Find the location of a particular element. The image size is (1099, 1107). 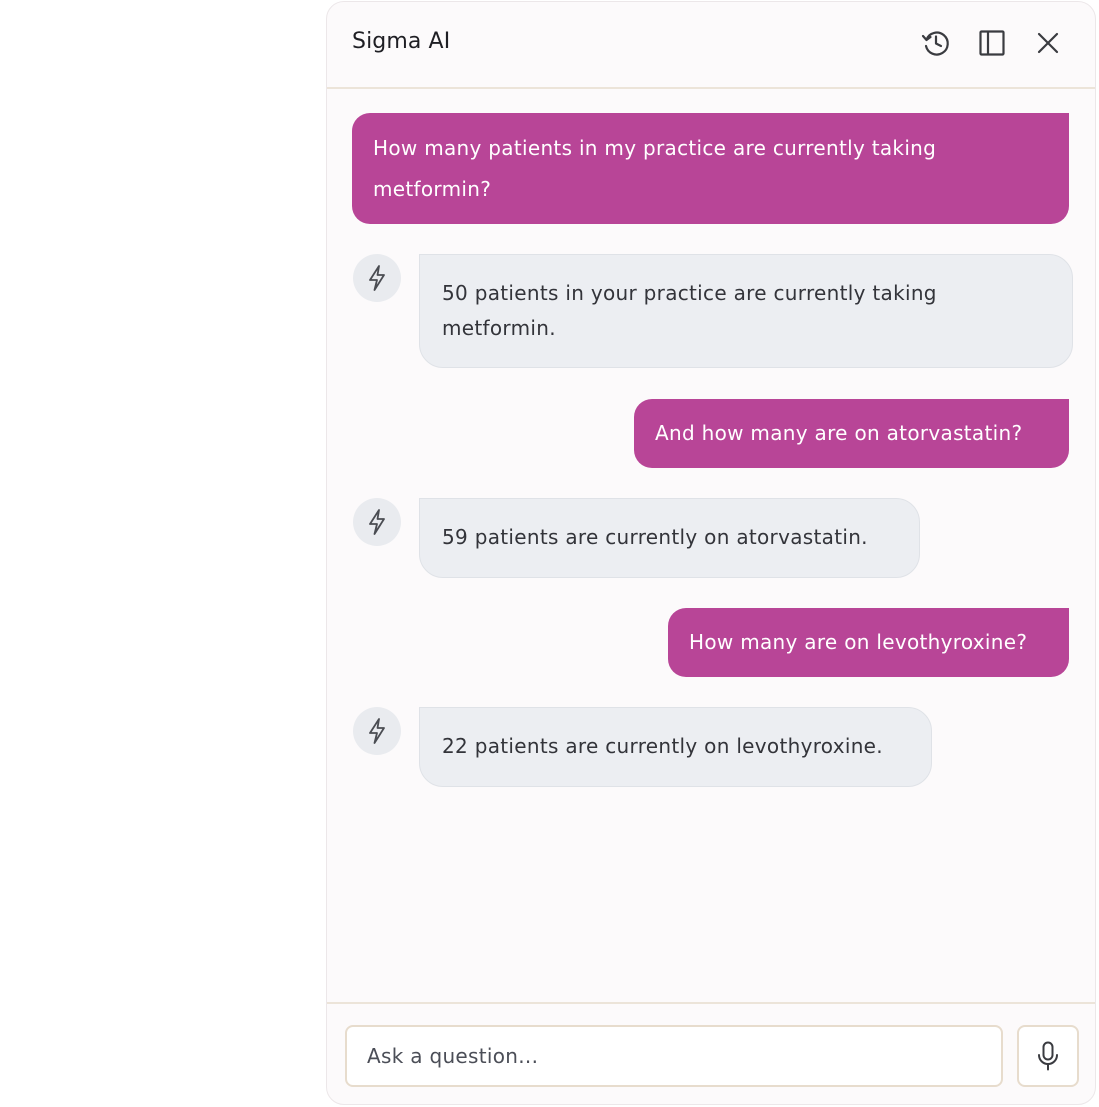

toggle-sidebar-button is located at coordinates (992, 43).